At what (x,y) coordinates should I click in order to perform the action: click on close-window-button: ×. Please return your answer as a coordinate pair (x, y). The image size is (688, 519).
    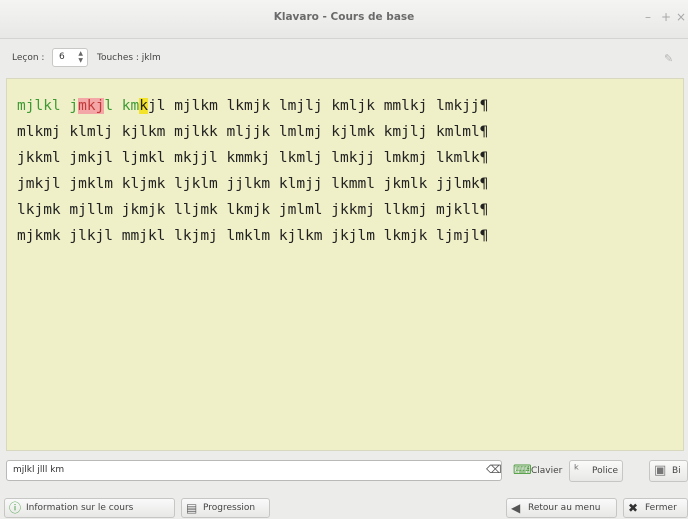
    Looking at the image, I should click on (681, 17).